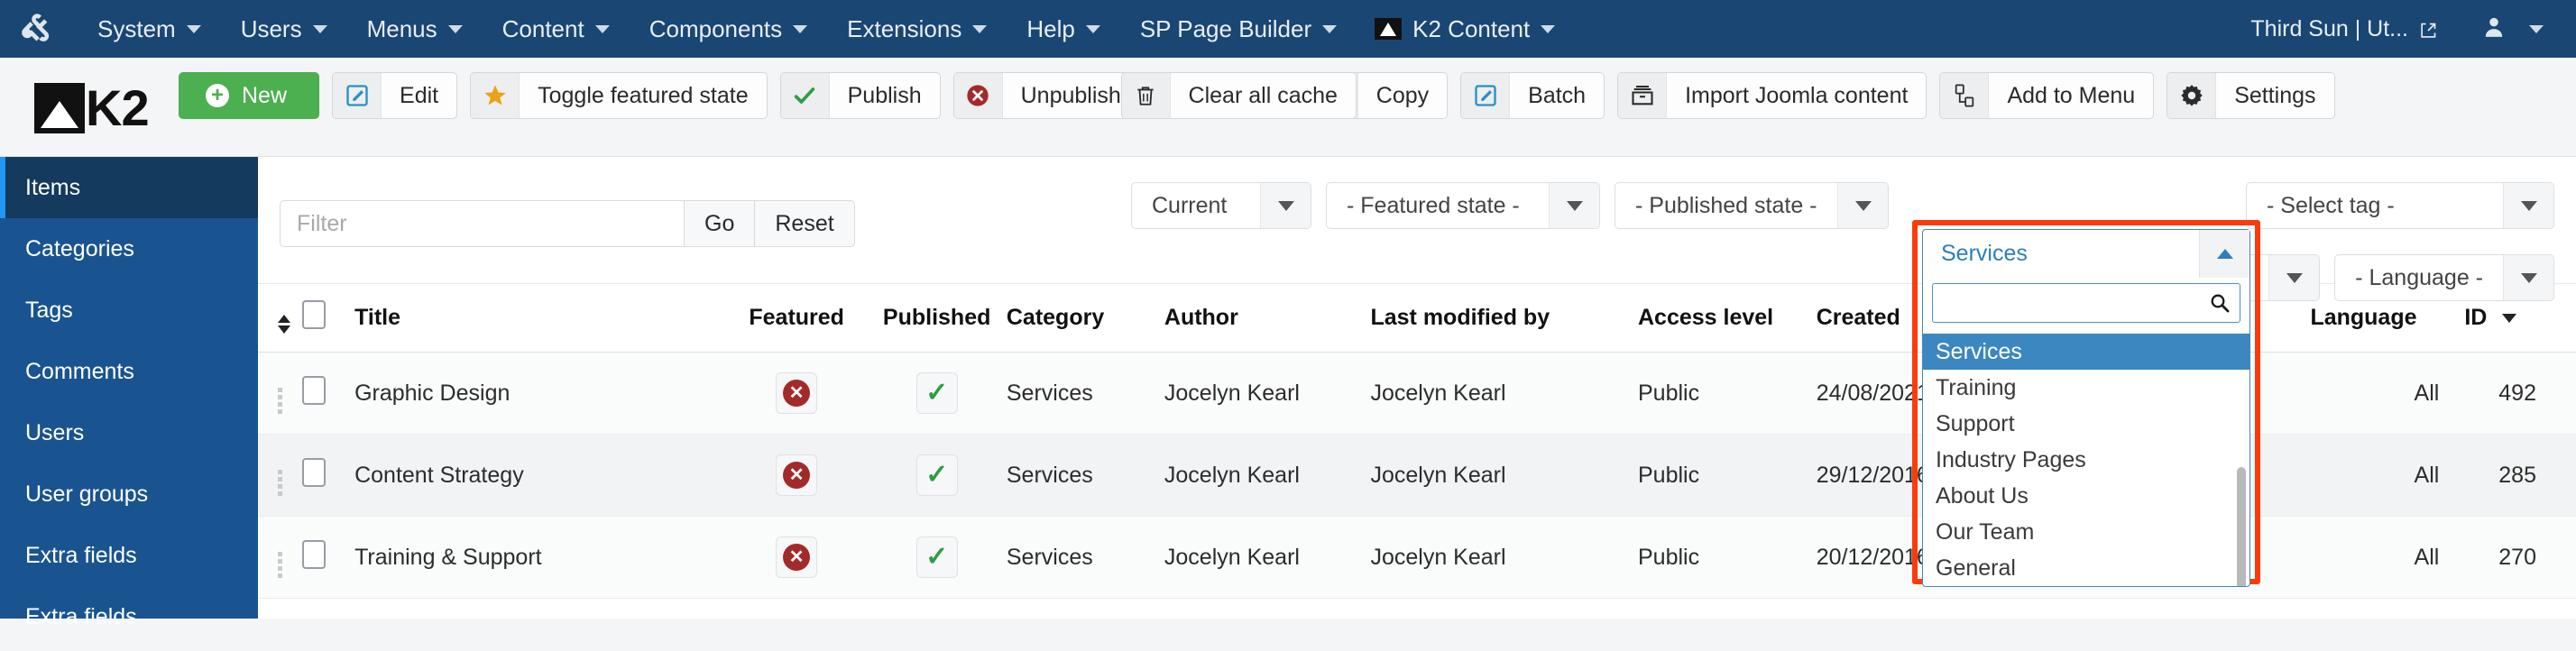  Describe the element at coordinates (1046, 95) in the screenshot. I see `unpublish-button: Unpublish` at that location.